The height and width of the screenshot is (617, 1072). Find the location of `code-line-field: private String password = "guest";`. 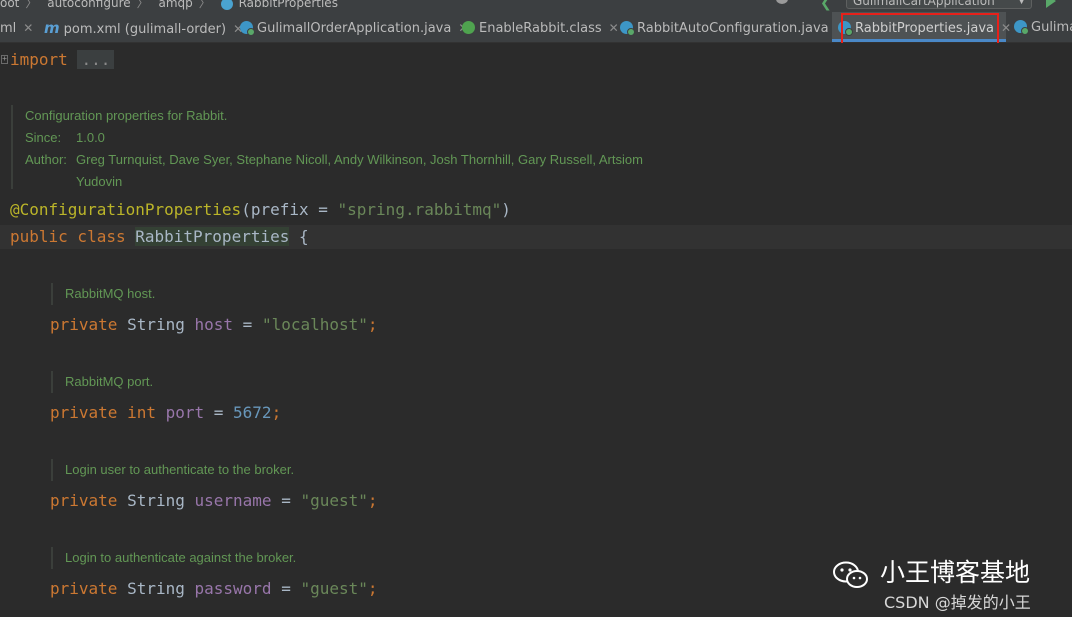

code-line-field: private String password = "guest"; is located at coordinates (214, 589).